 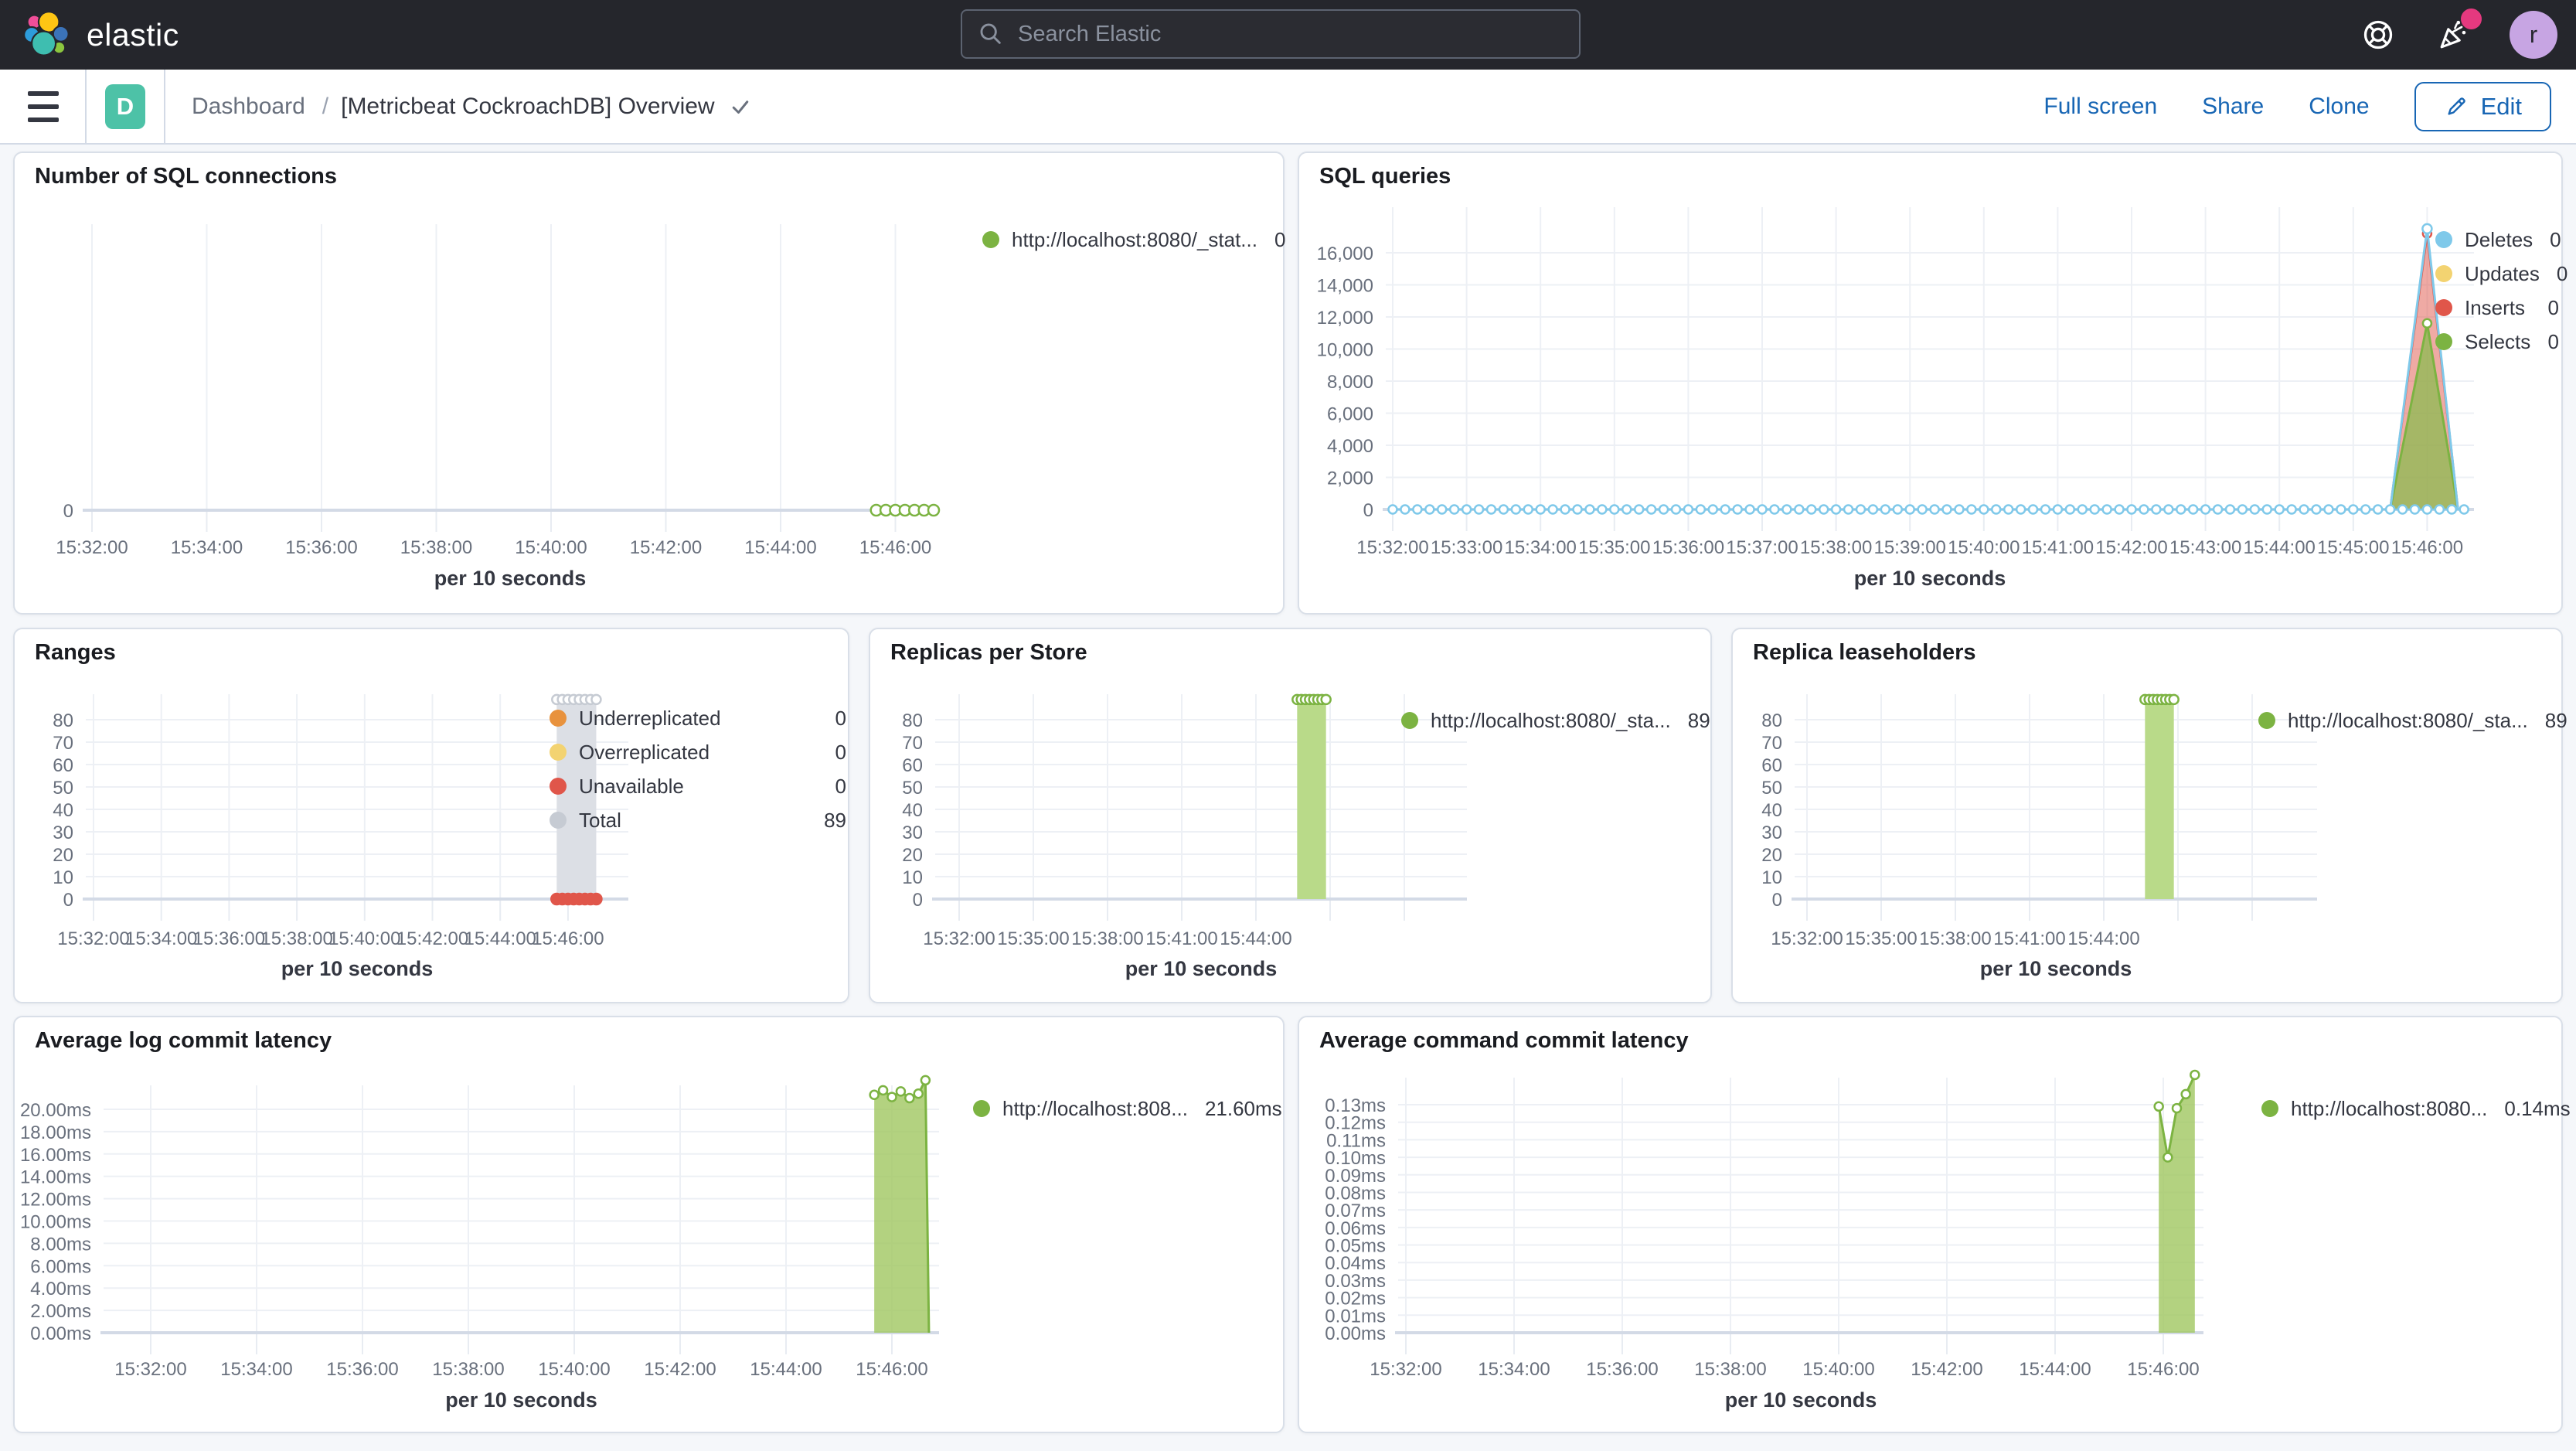 What do you see at coordinates (650, 718) in the screenshot?
I see `legend-label: Underreplicated` at bounding box center [650, 718].